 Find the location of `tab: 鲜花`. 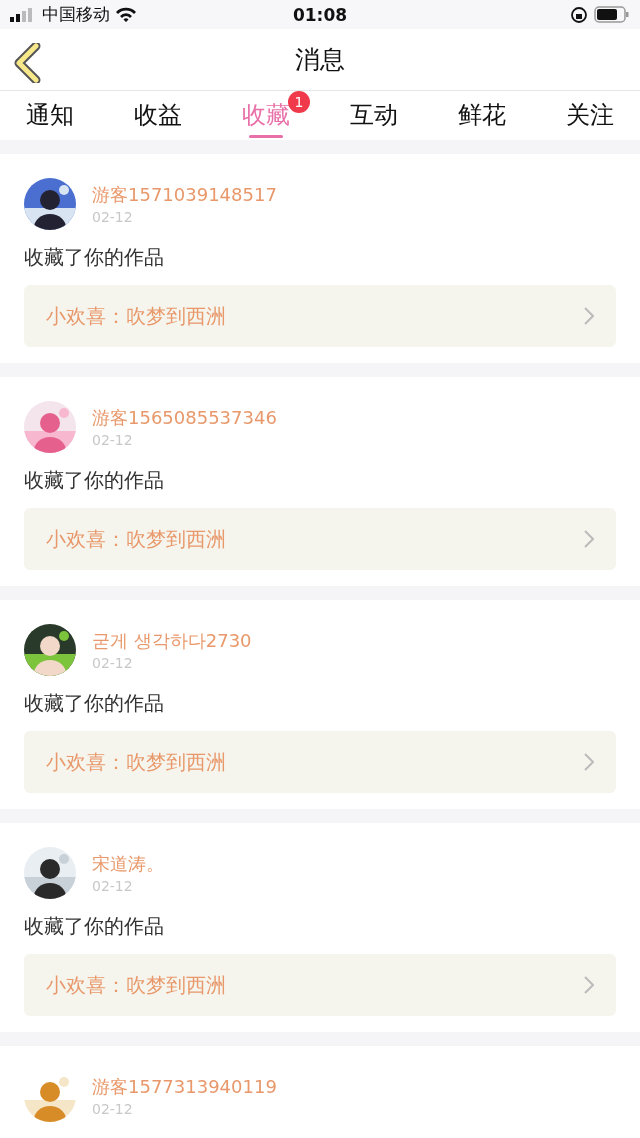

tab: 鲜花 is located at coordinates (482, 115).